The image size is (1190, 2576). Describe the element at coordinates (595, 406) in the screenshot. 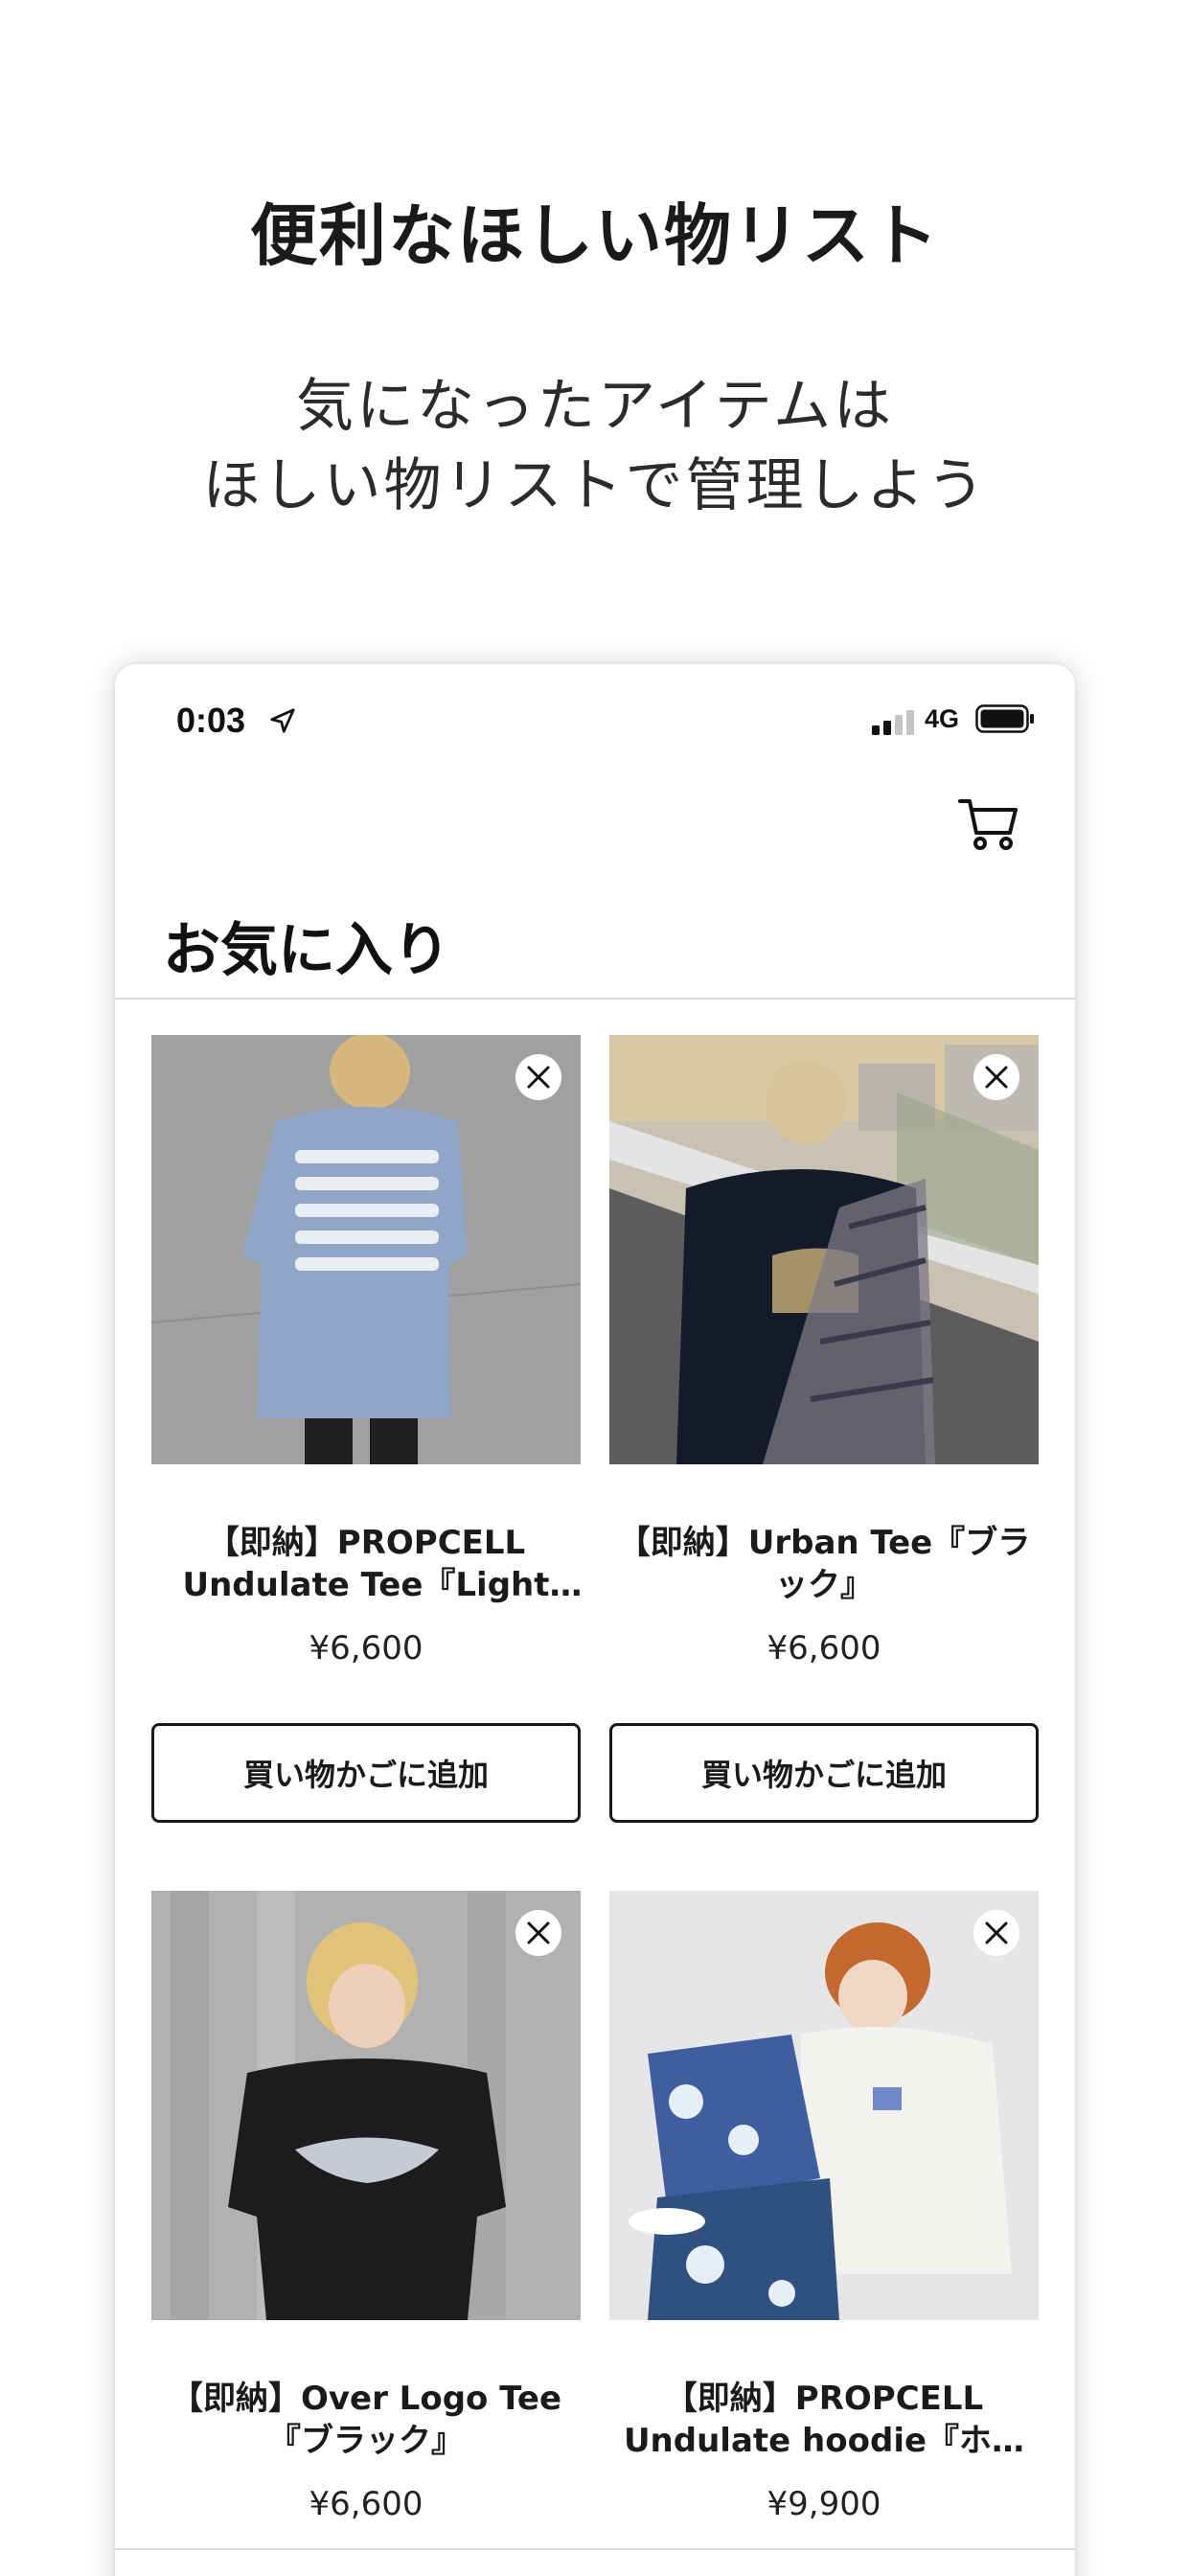

I see `promo-subtitle-line1: 気になったアイテムは` at that location.